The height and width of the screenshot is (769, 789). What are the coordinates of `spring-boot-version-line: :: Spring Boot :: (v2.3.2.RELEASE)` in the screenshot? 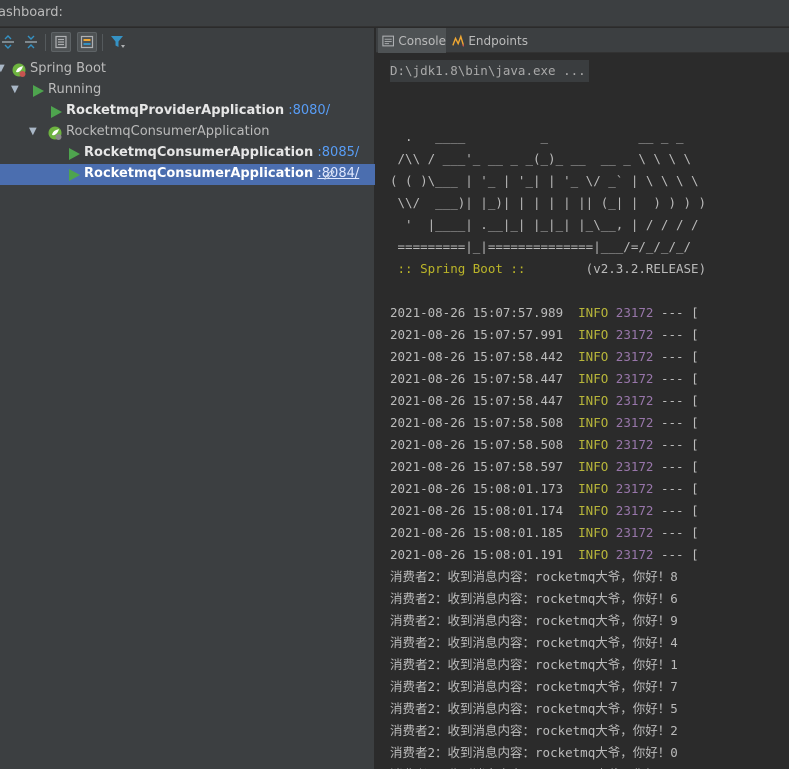 It's located at (589, 269).